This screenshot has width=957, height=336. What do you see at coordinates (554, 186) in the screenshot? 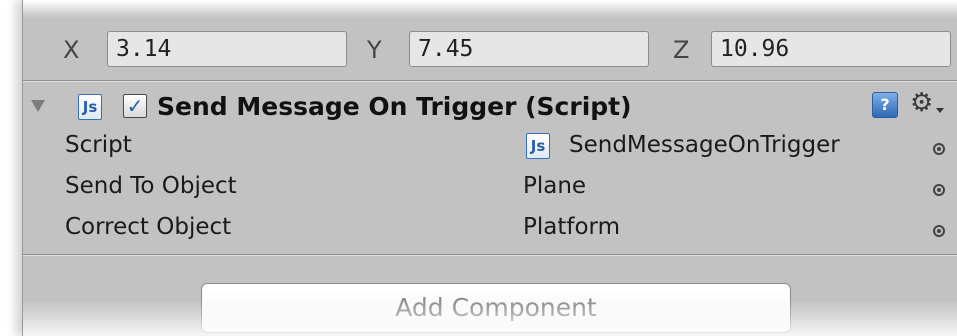
I see `send-to-object-field: Plane` at bounding box center [554, 186].